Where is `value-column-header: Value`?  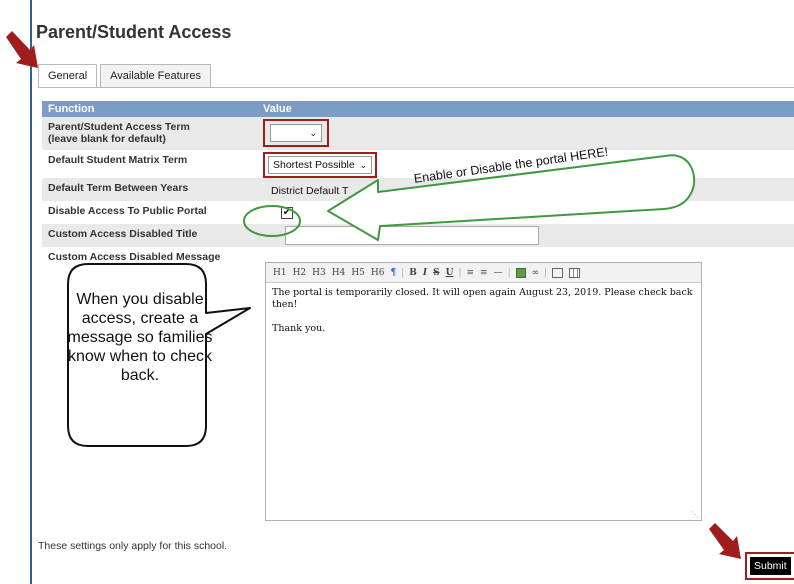 value-column-header: Value is located at coordinates (525, 109).